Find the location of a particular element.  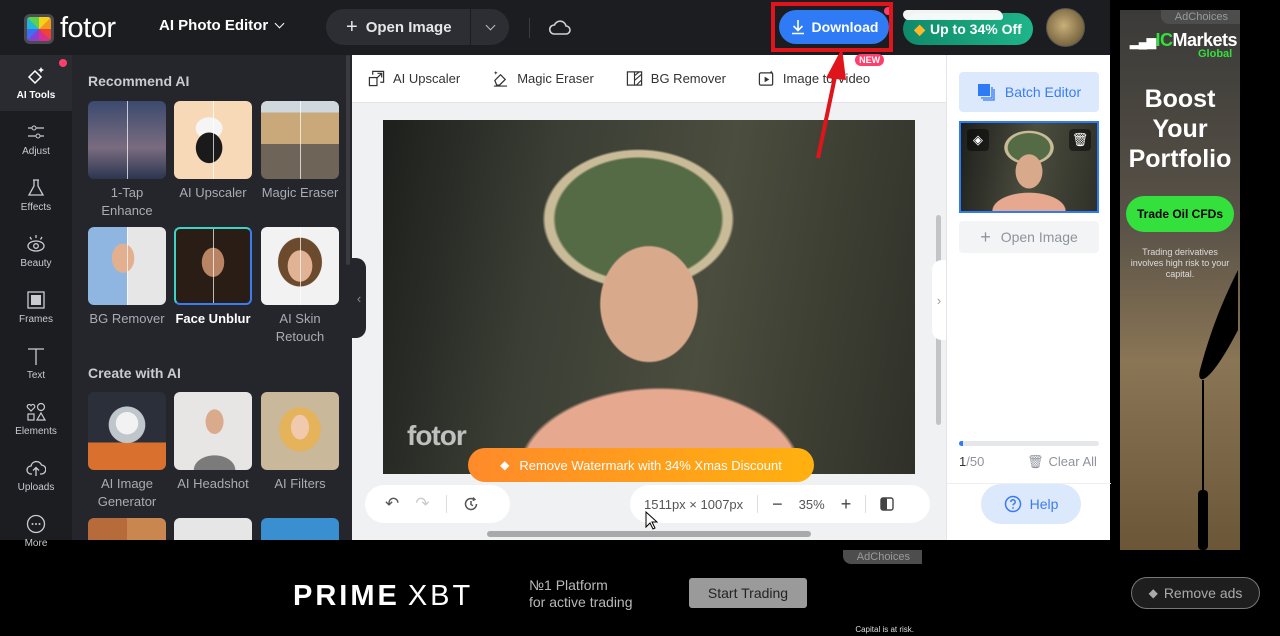

help-button: Help is located at coordinates (1031, 504).